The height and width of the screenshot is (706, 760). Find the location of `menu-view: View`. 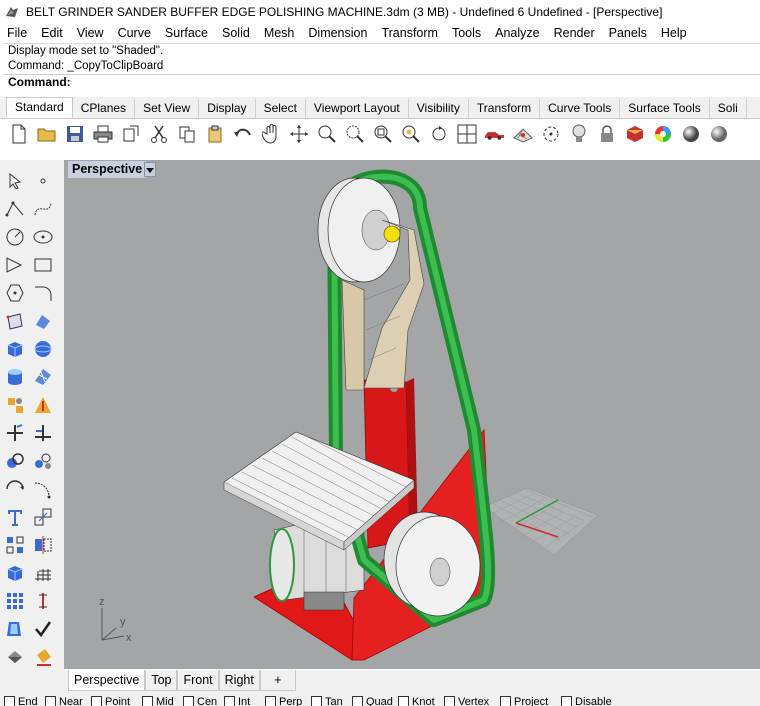

menu-view: View is located at coordinates (90, 33).